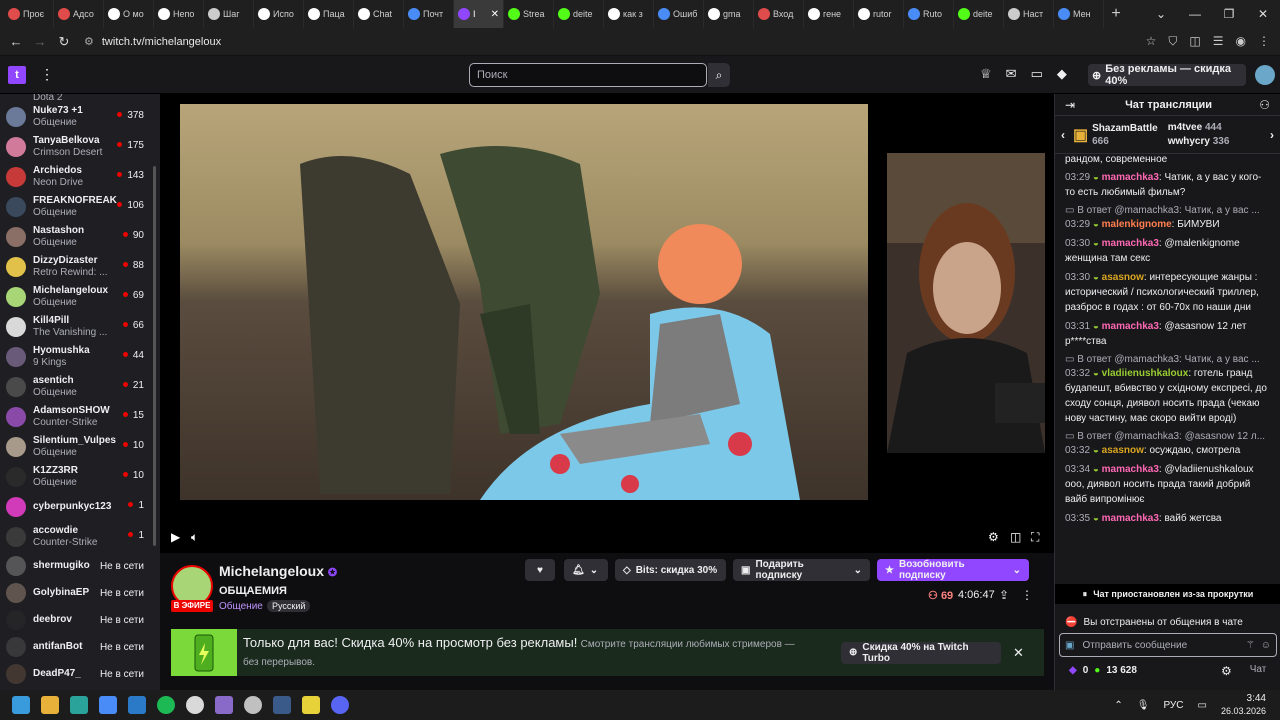 The width and height of the screenshot is (1280, 720). I want to click on browser-tab: гене, so click(829, 14).